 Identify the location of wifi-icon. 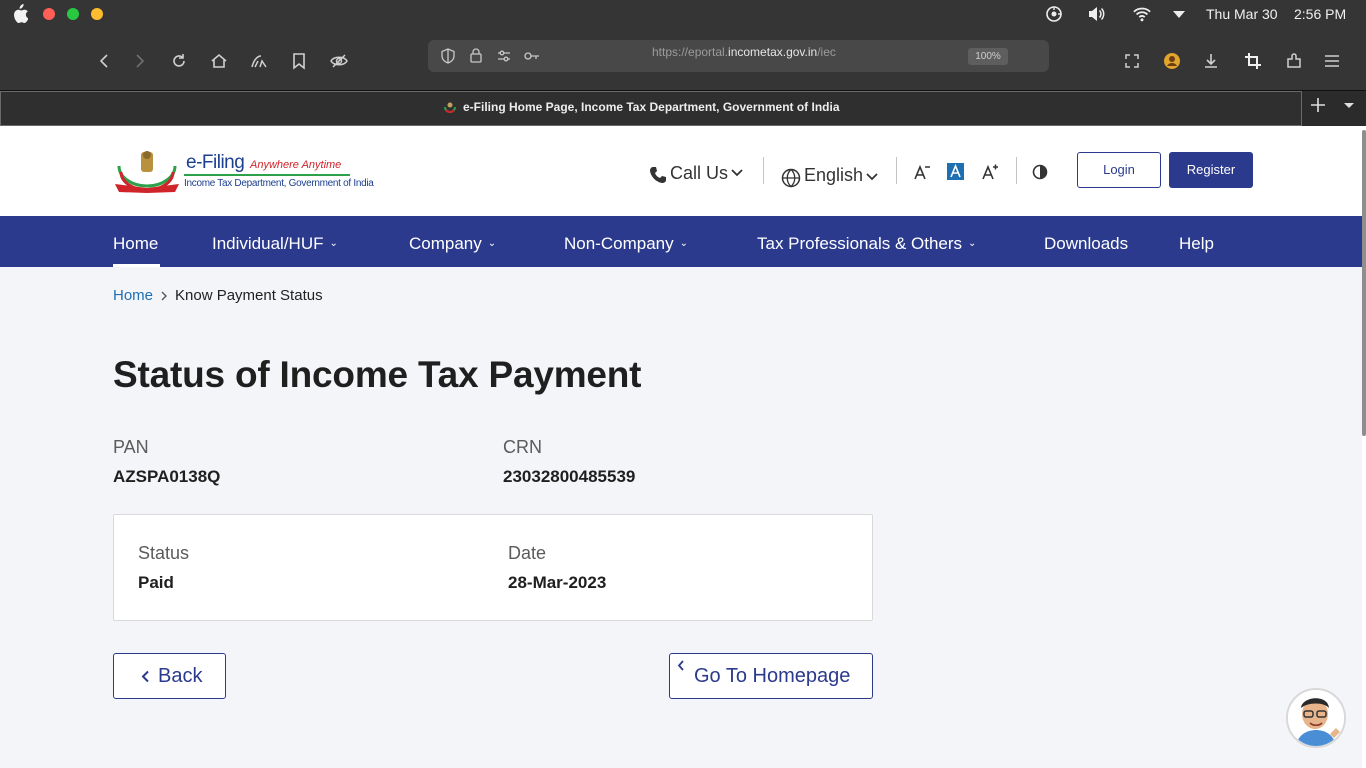
(1142, 14).